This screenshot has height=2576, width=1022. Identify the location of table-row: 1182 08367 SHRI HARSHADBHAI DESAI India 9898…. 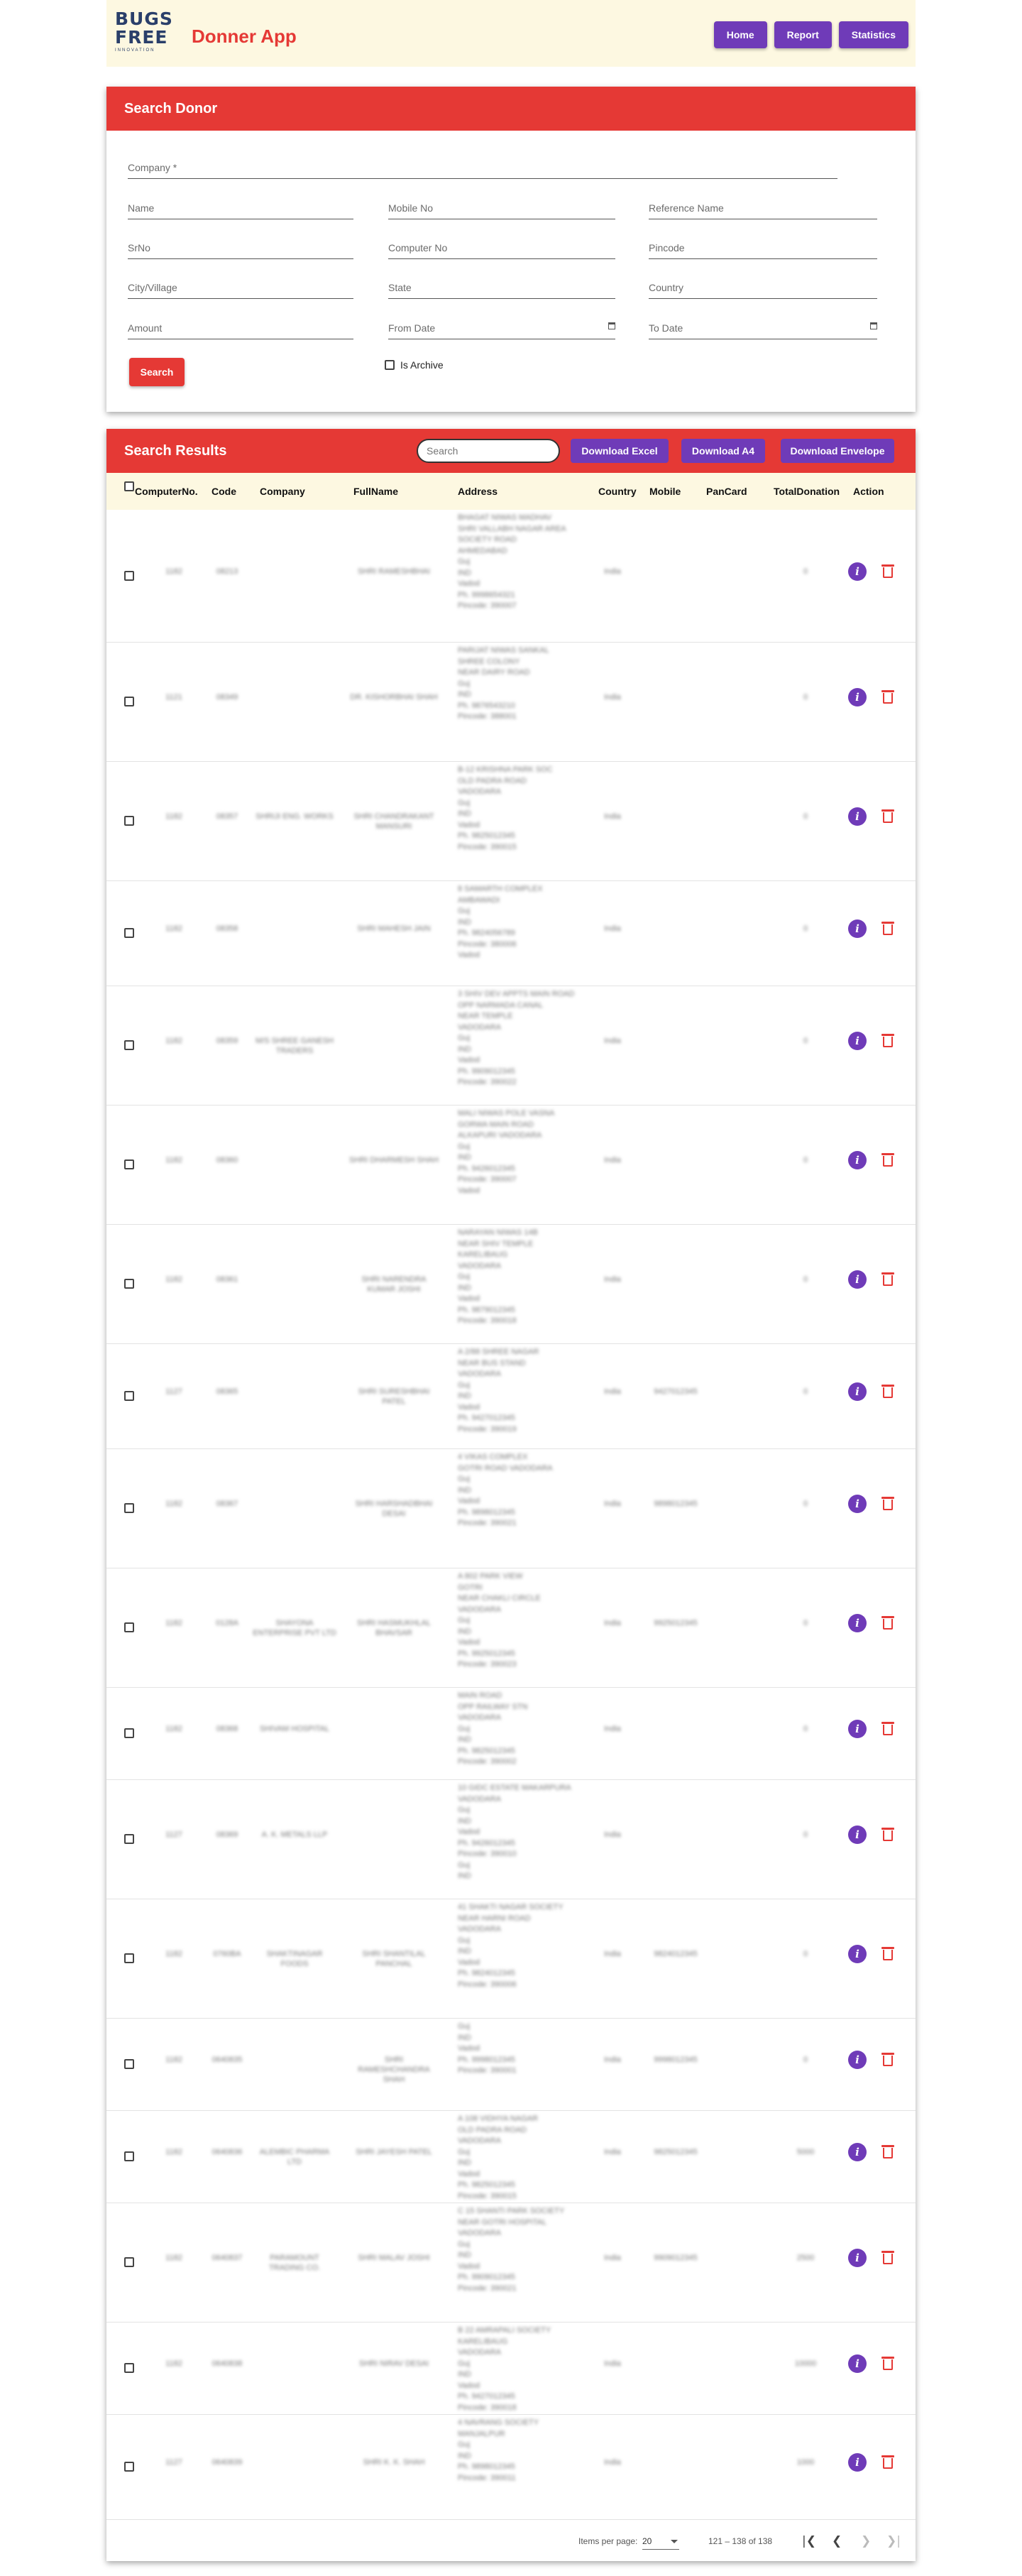
(511, 1508).